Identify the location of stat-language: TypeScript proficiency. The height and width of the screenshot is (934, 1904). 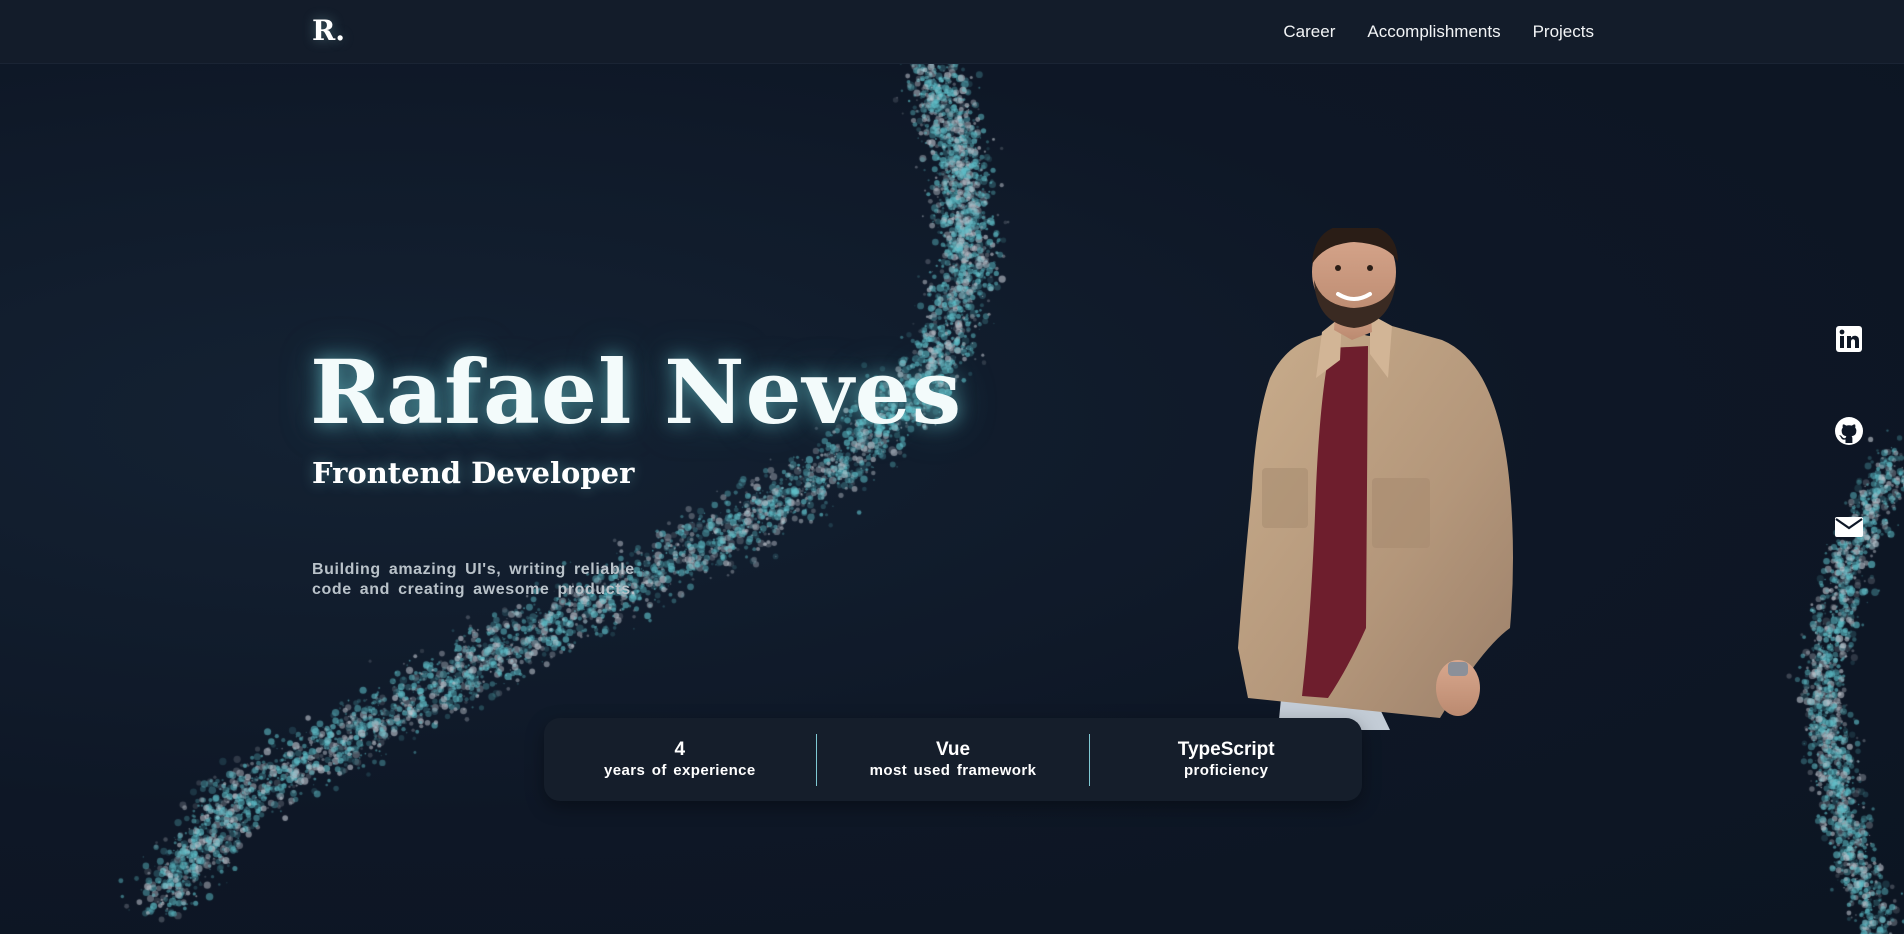
(1226, 759).